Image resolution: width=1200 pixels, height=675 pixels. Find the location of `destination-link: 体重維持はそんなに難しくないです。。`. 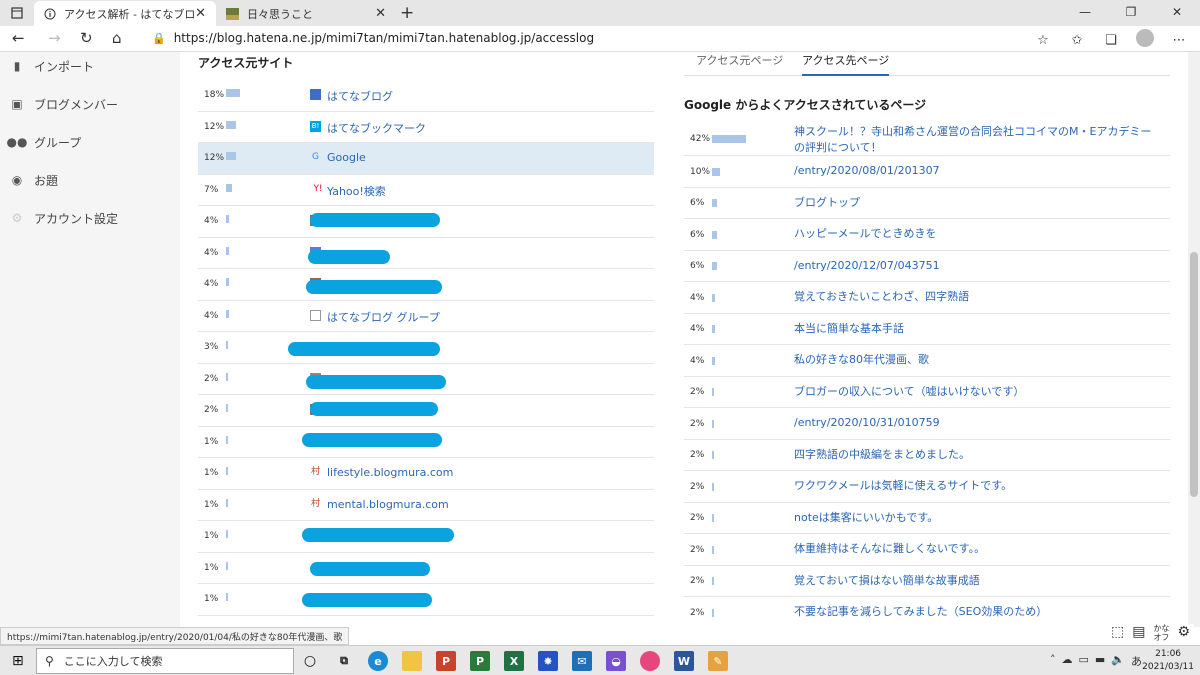

destination-link: 体重維持はそんなに難しくないです。。 is located at coordinates (982, 549).